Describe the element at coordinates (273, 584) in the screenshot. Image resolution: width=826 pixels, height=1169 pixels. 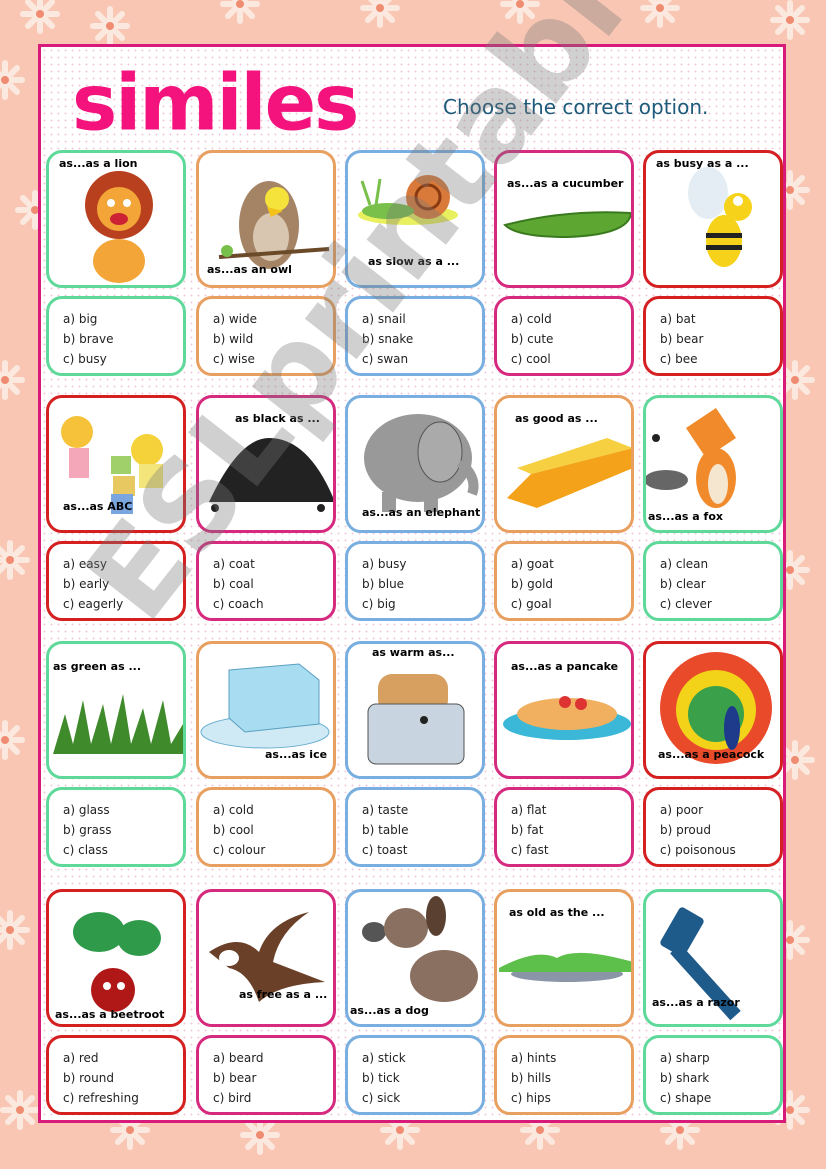
I see `answer-option: b) coal` at that location.